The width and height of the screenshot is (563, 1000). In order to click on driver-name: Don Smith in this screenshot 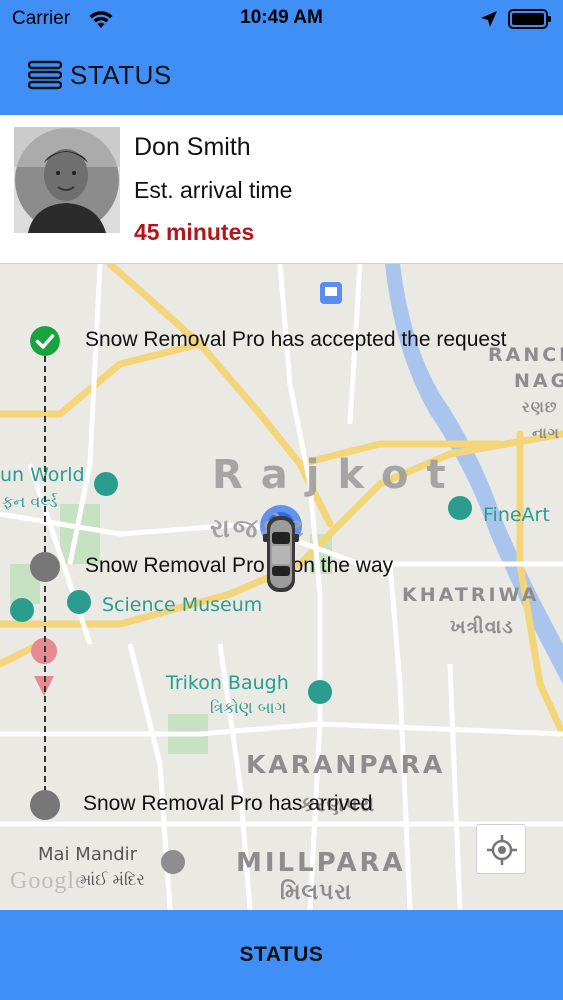, I will do `click(192, 147)`.